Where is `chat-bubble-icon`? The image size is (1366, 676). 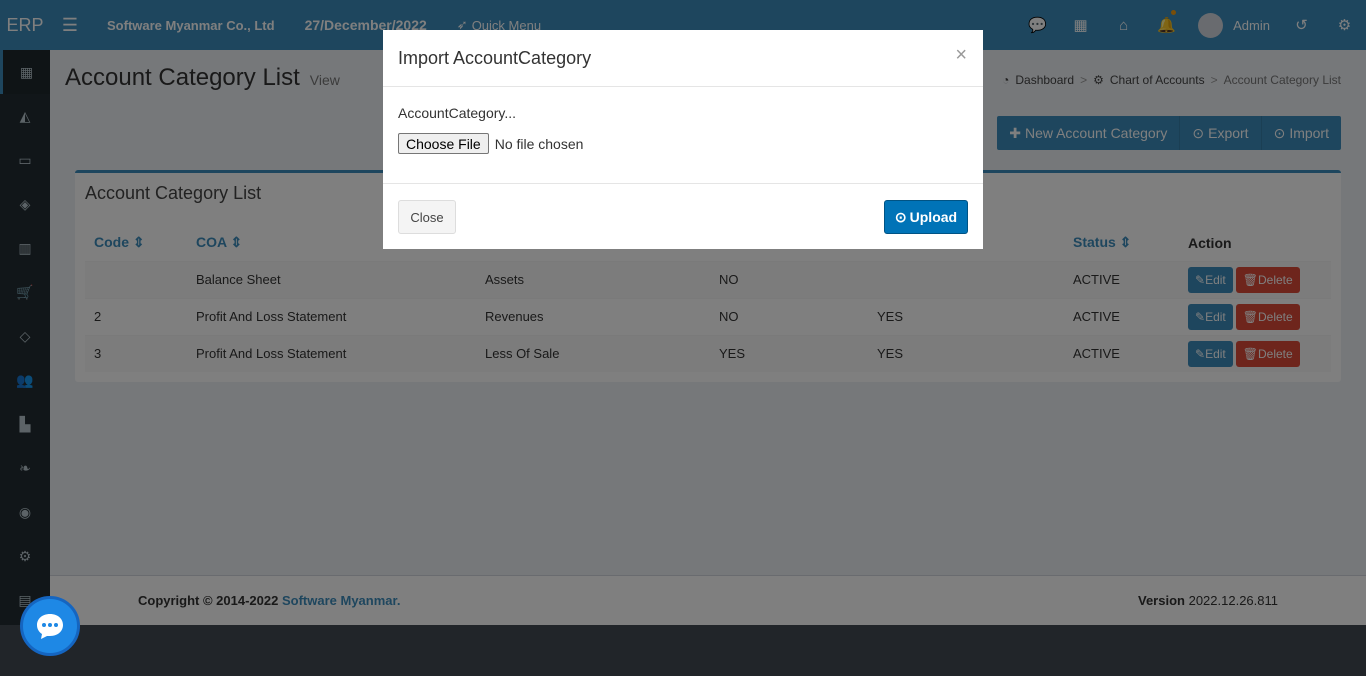 chat-bubble-icon is located at coordinates (50, 626).